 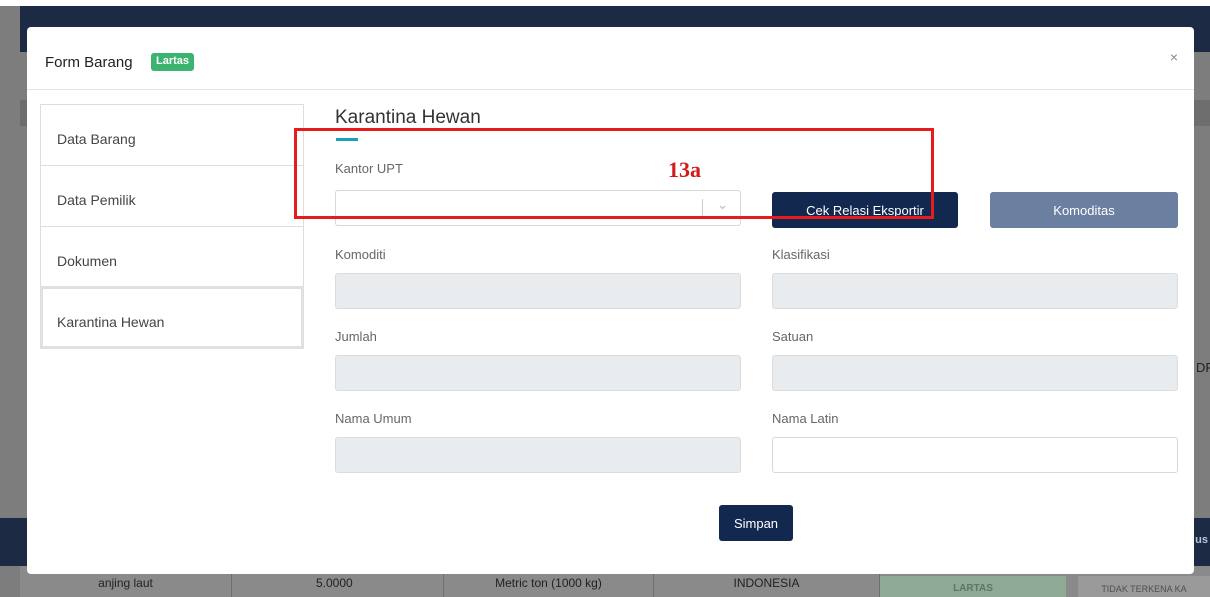 What do you see at coordinates (684, 169) in the screenshot?
I see `annotation-label: 13a` at bounding box center [684, 169].